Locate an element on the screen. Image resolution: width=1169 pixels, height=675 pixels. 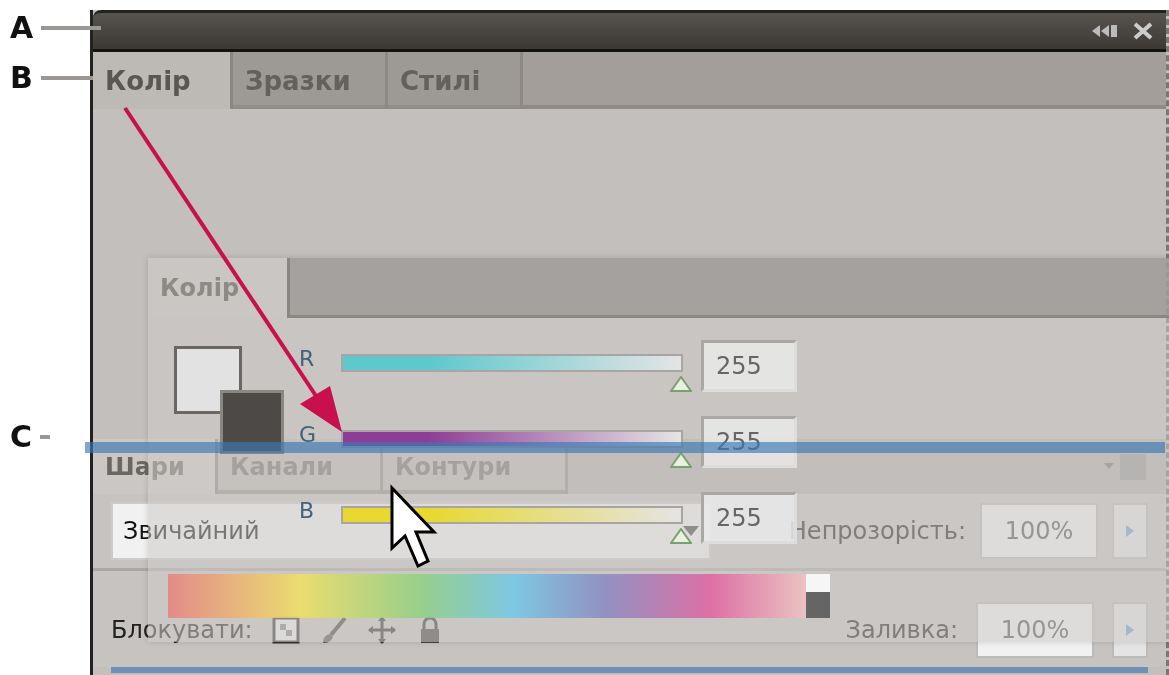
fill-label: Заливка: is located at coordinates (901, 630).